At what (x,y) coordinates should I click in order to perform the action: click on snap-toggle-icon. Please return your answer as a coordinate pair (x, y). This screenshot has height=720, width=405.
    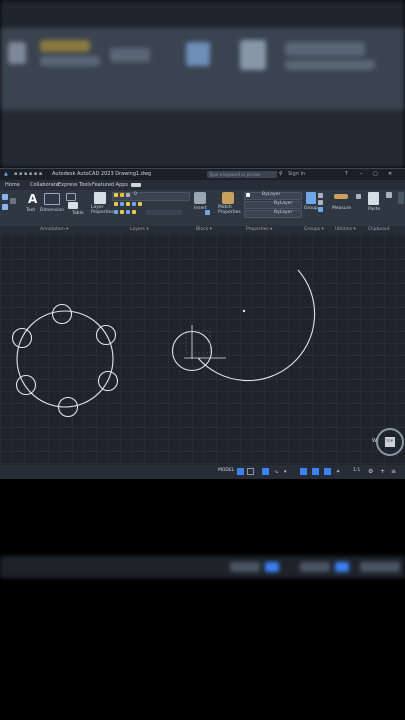
    Looking at the image, I should click on (250, 471).